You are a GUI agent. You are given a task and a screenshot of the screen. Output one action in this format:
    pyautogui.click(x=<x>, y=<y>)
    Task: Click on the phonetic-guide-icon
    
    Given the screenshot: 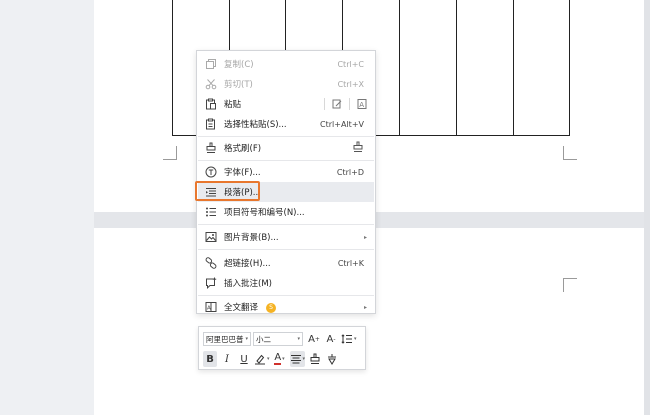 What is the action you would take?
    pyautogui.click(x=332, y=359)
    